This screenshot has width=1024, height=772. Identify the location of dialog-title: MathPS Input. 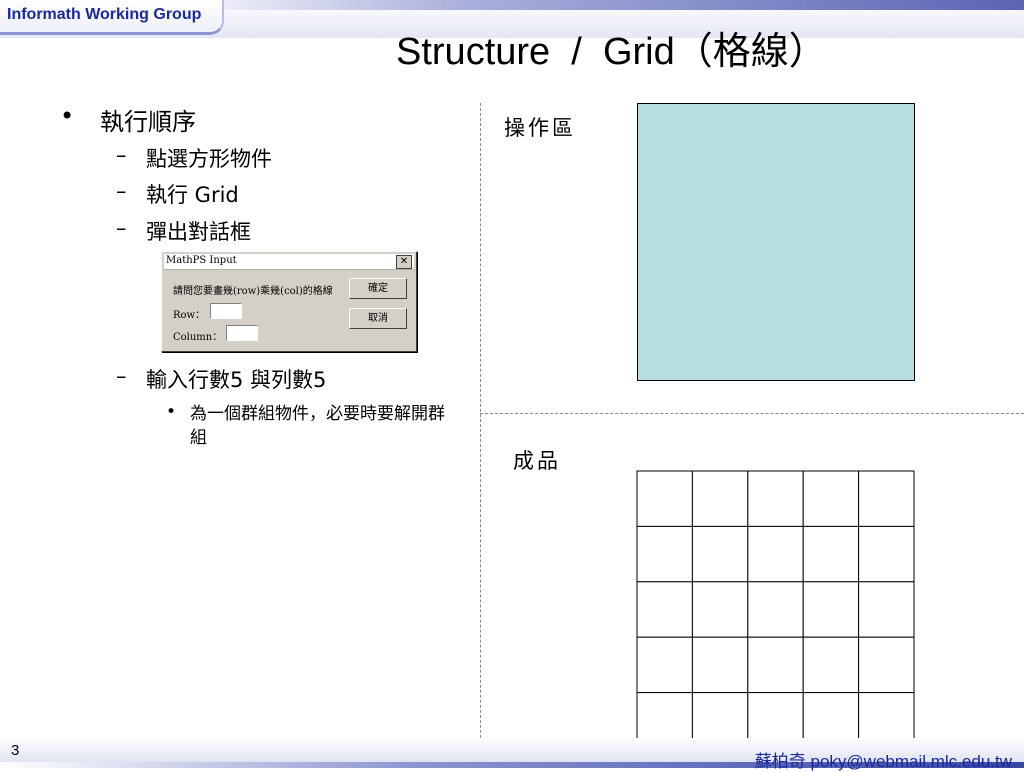
(201, 260).